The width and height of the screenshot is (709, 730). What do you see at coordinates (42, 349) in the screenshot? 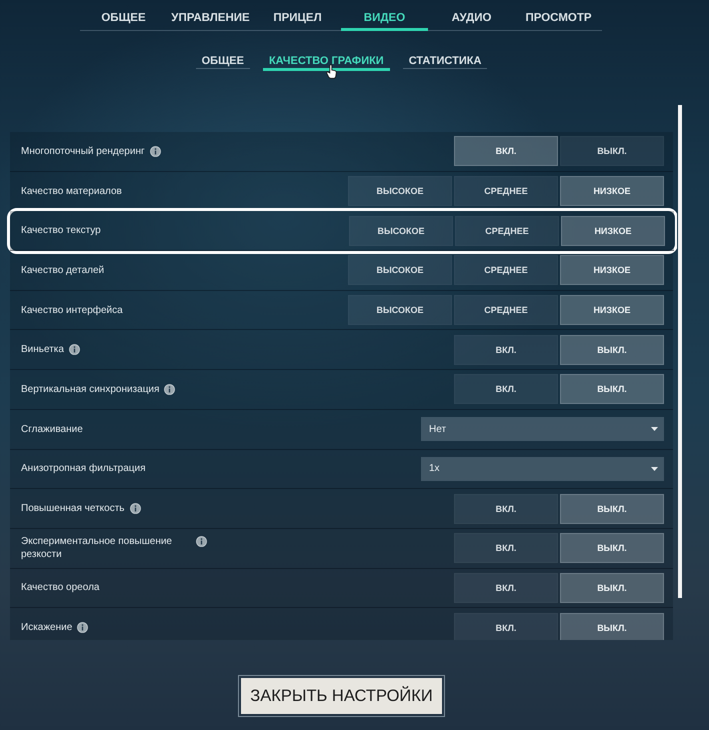
I see `setting-label: Виньетка` at bounding box center [42, 349].